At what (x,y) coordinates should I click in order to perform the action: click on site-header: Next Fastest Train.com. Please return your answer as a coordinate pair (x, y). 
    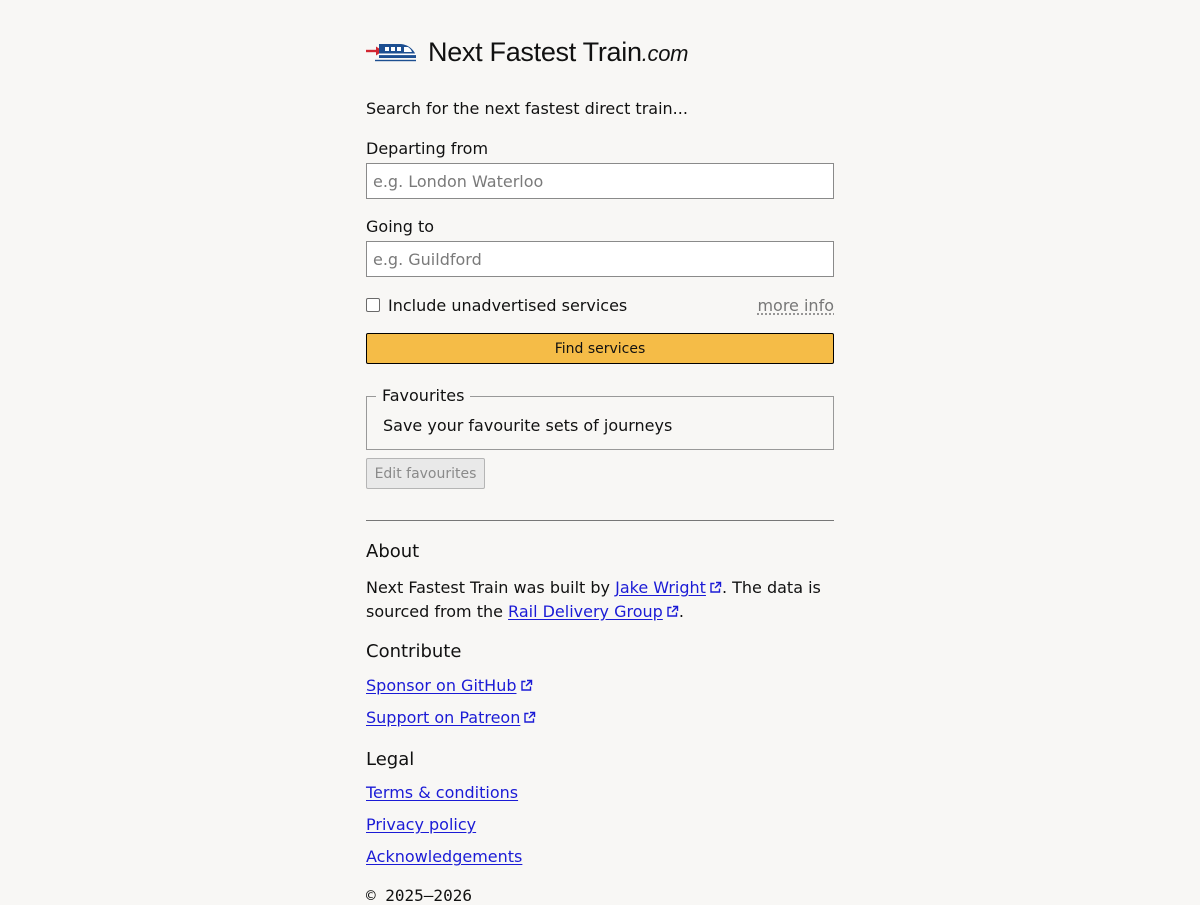
    Looking at the image, I should click on (527, 52).